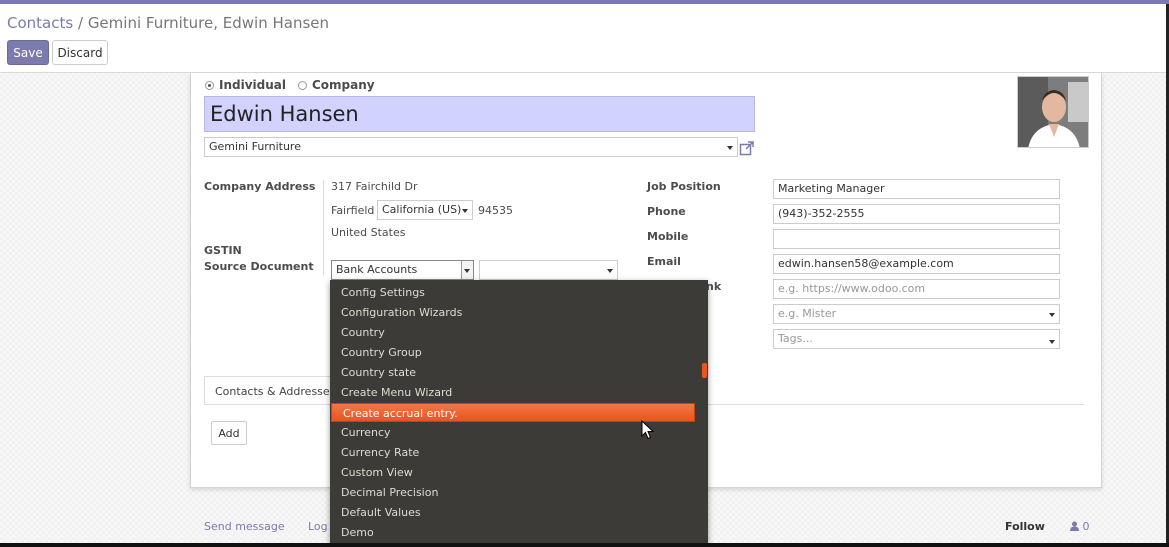  What do you see at coordinates (368, 232) in the screenshot?
I see `country-value: United States` at bounding box center [368, 232].